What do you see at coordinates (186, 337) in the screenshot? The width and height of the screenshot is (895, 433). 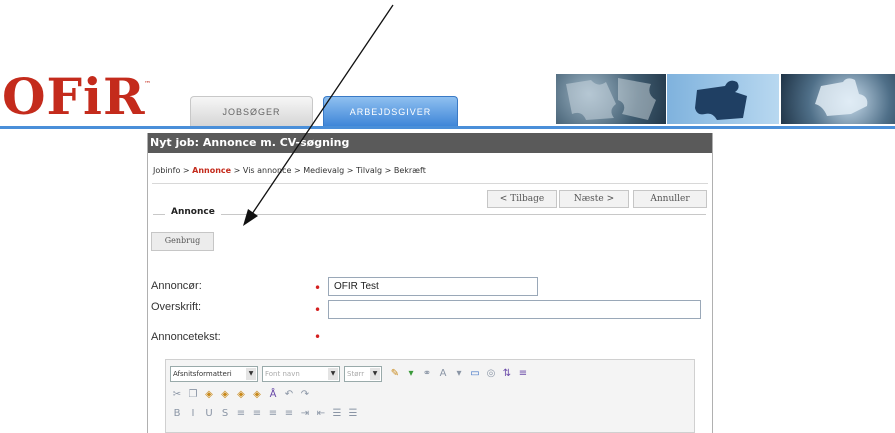 I see `adtext-label: Annoncetekst:` at bounding box center [186, 337].